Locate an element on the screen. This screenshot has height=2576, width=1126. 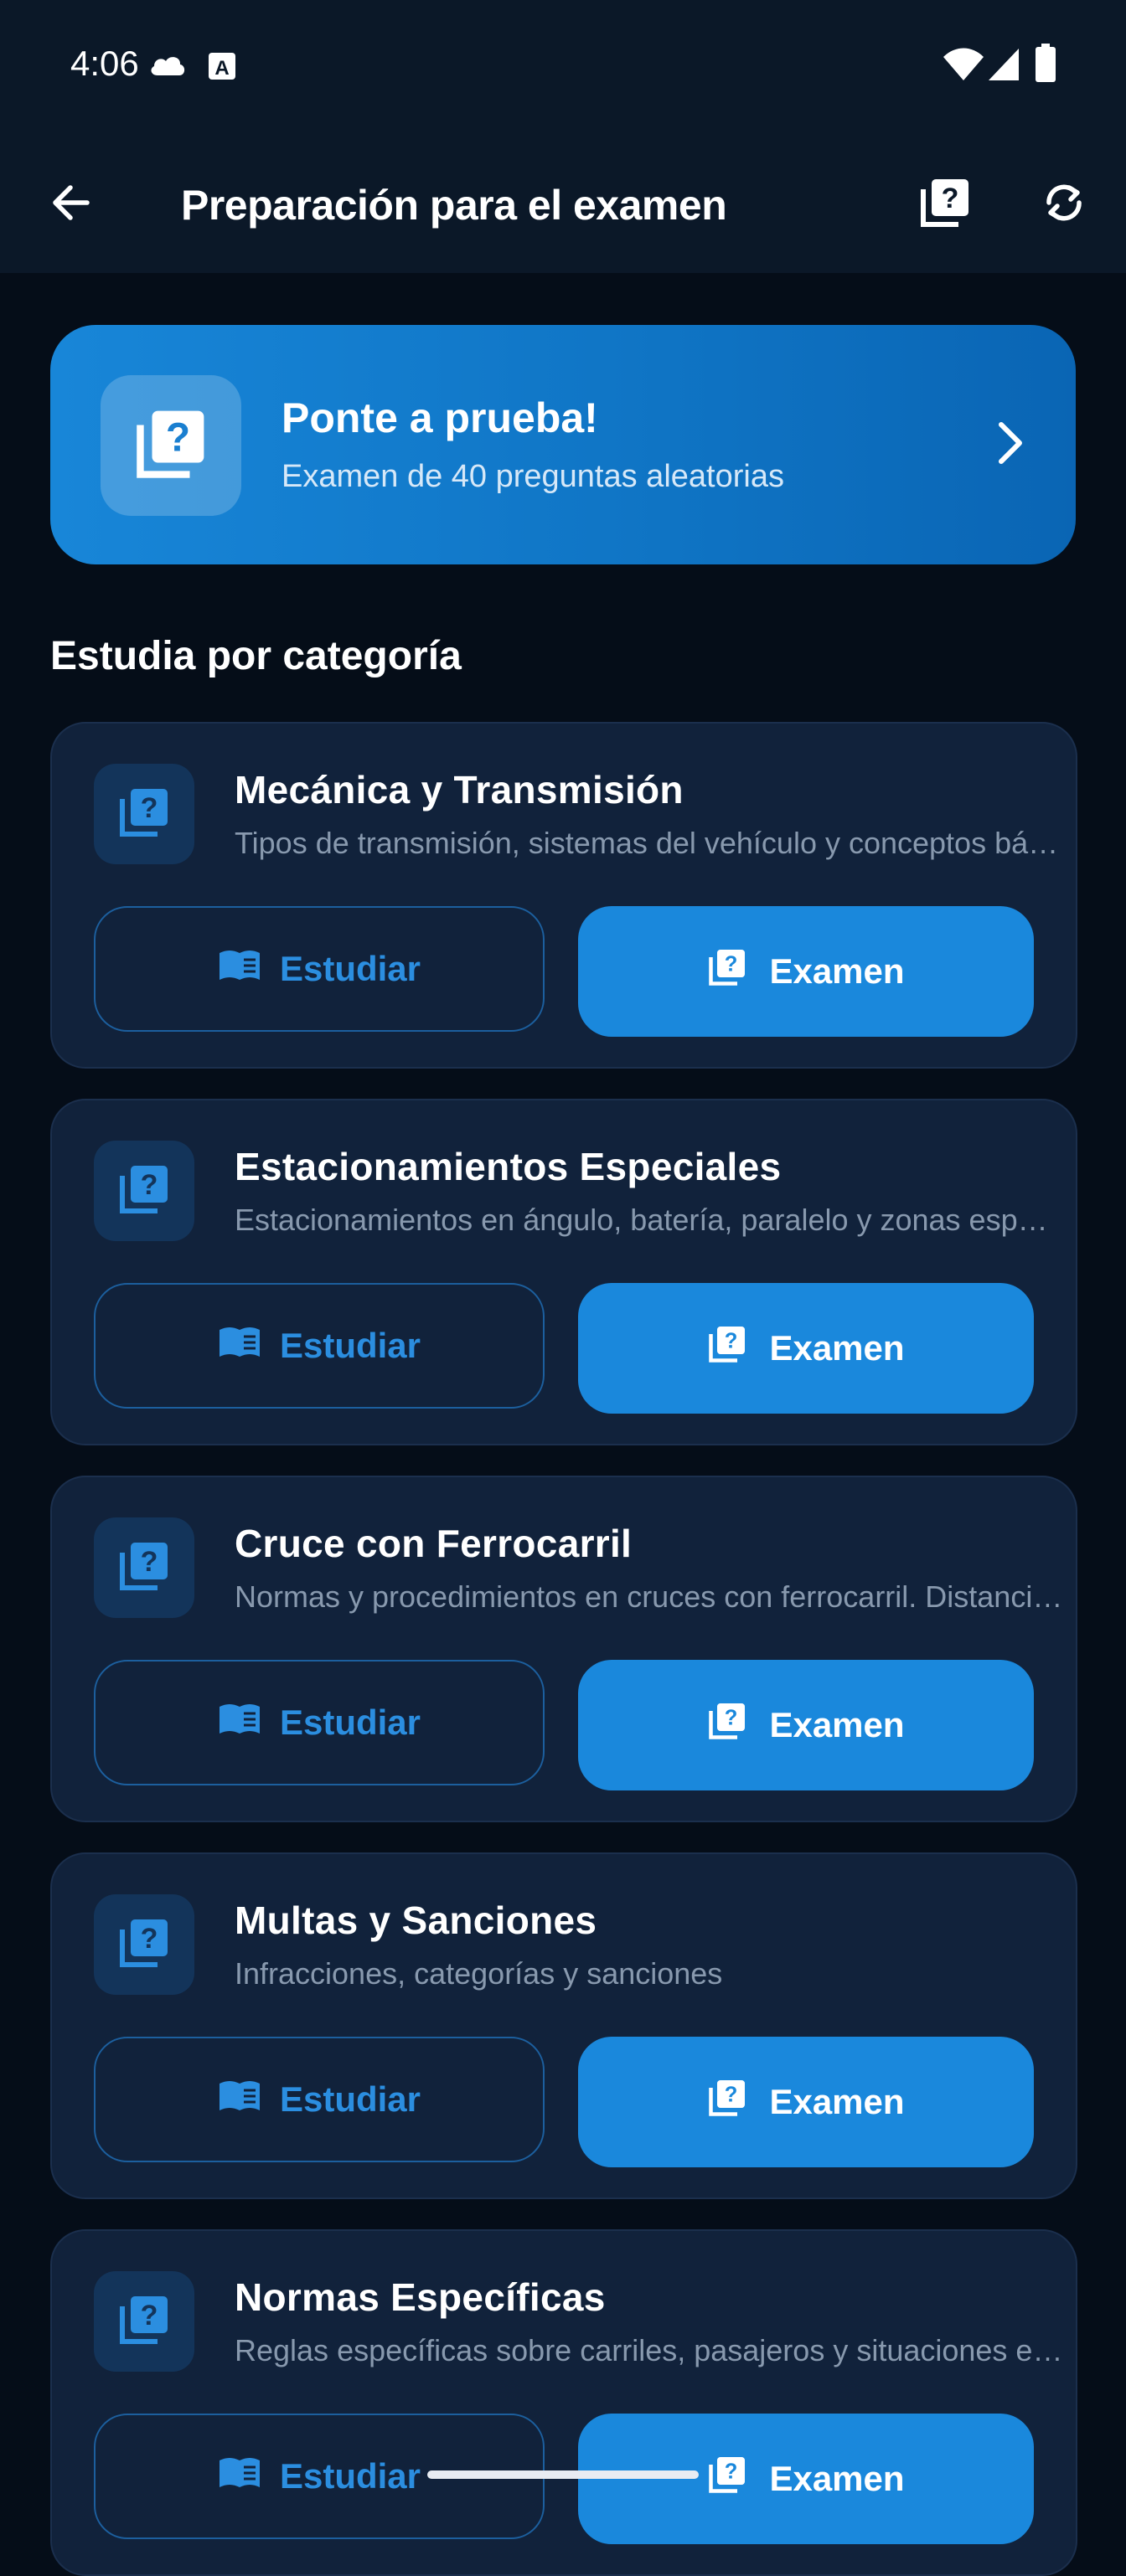
hero-icon-box: ? is located at coordinates (171, 446).